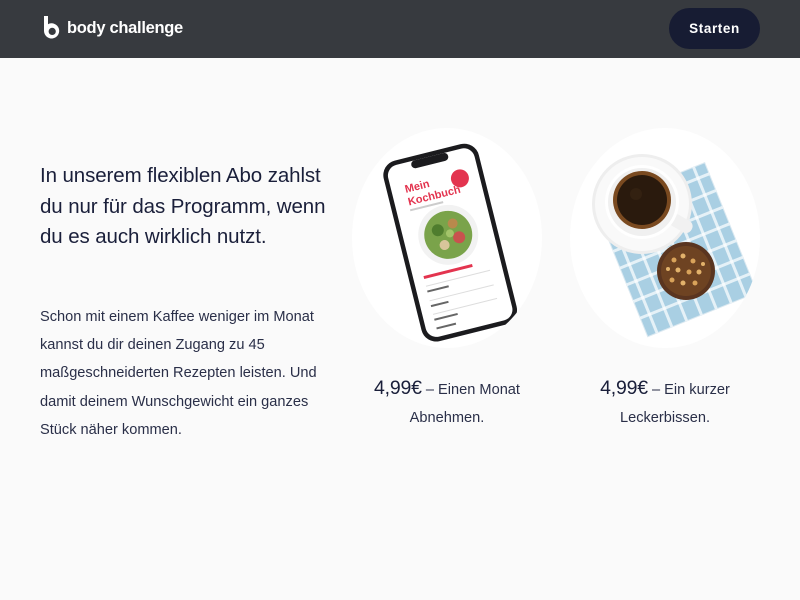  I want to click on coffee-cookie-image, so click(665, 238).